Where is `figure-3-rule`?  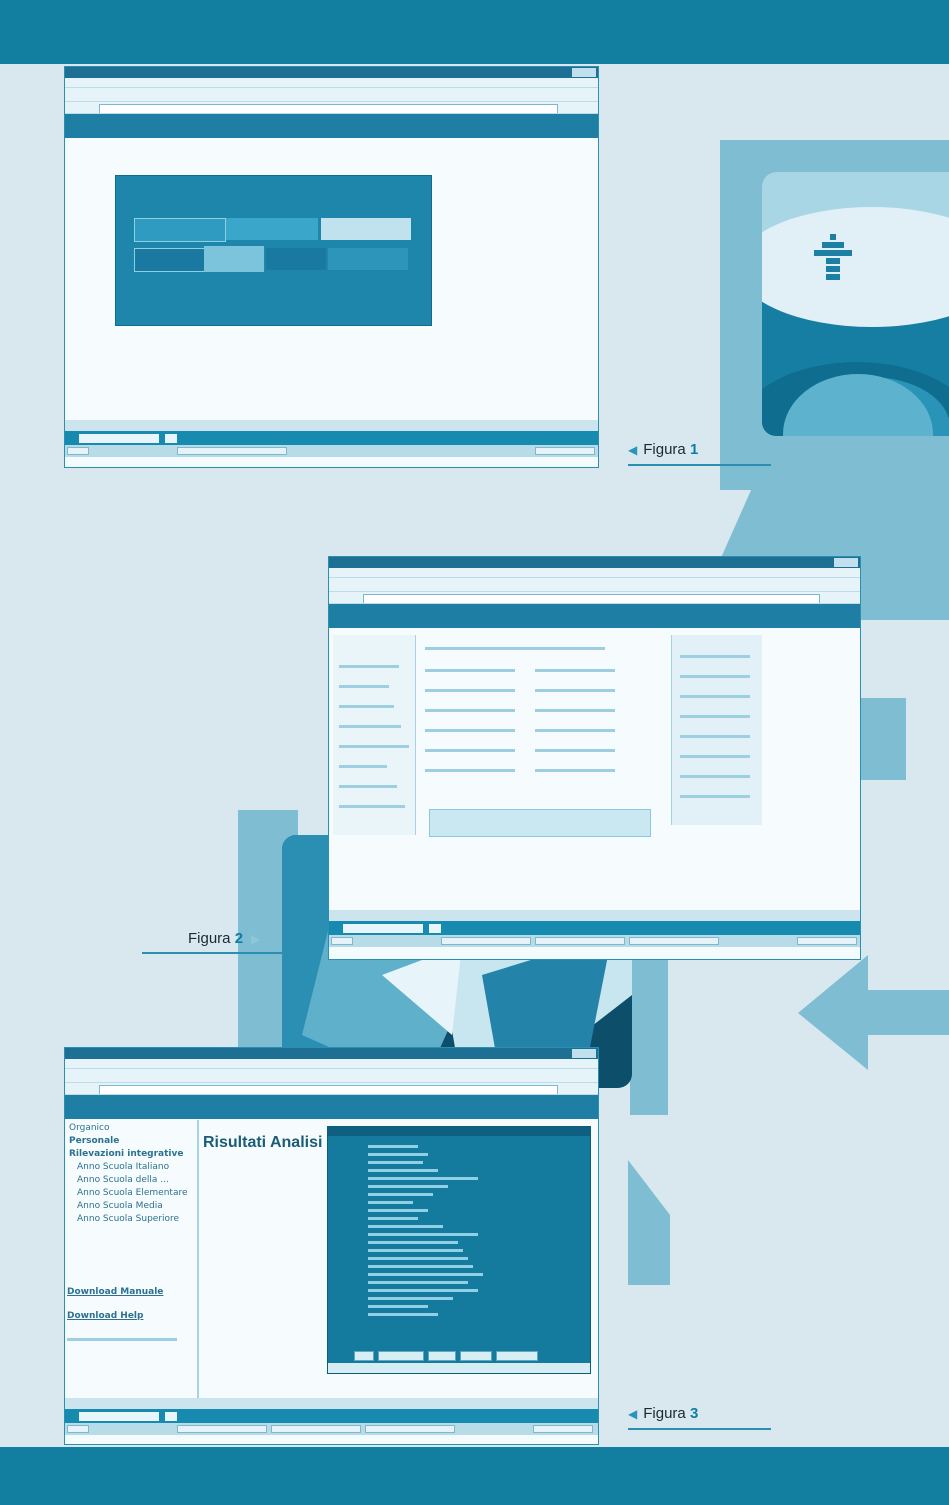 figure-3-rule is located at coordinates (699, 1429).